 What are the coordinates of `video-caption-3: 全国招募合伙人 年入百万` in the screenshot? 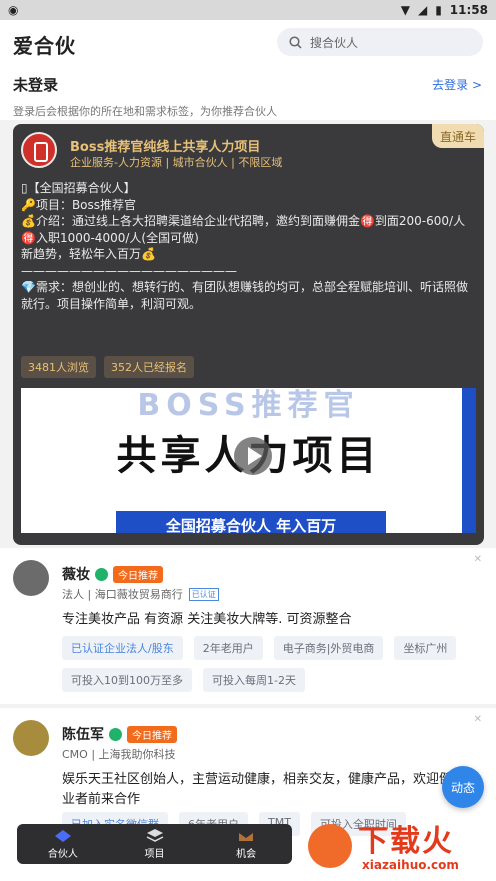 It's located at (251, 522).